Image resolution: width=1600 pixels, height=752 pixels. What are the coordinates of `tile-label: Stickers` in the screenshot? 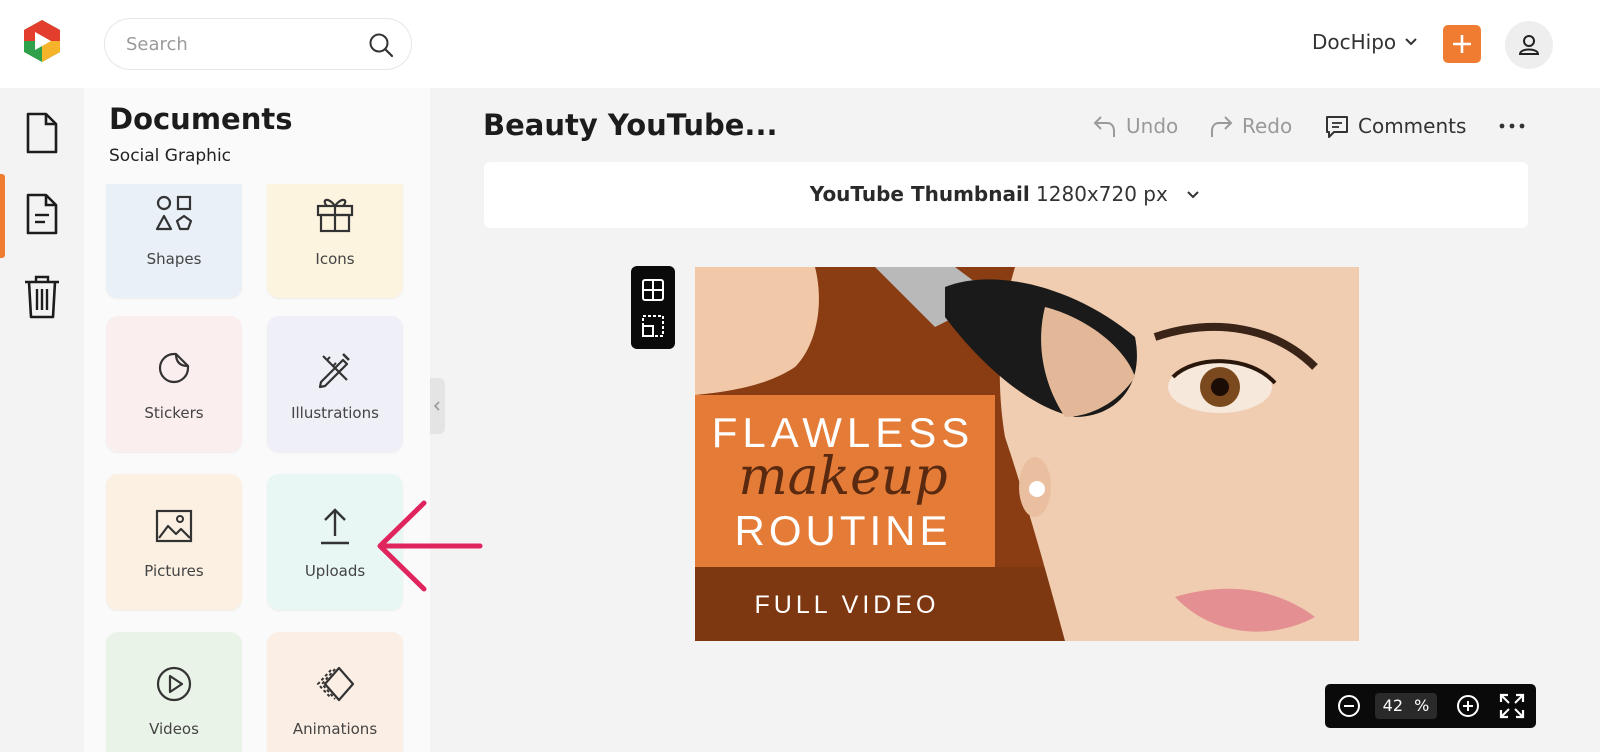 It's located at (174, 413).